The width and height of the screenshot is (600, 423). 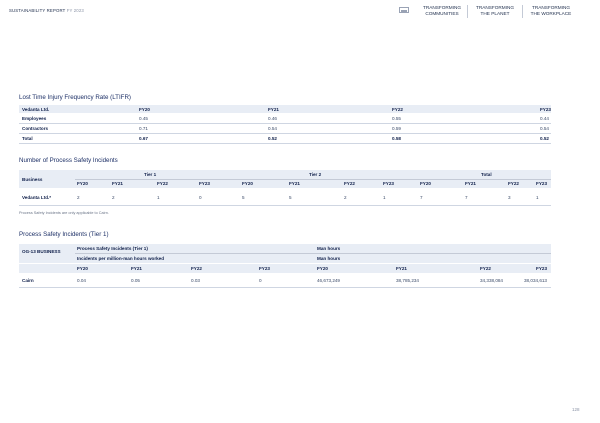 I want to click on table-row: Employees 0.45 0.46 0.55 0.44, so click(x=285, y=118).